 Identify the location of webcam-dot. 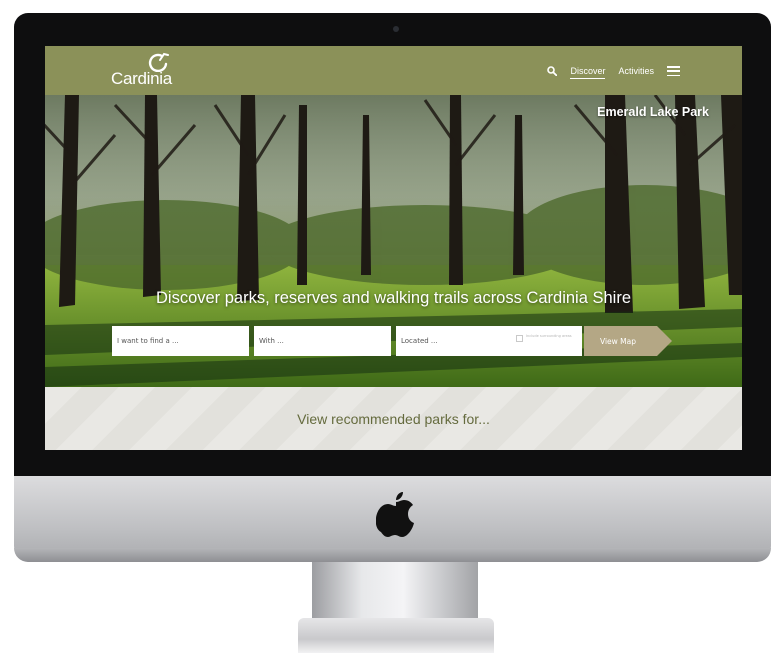
(396, 29).